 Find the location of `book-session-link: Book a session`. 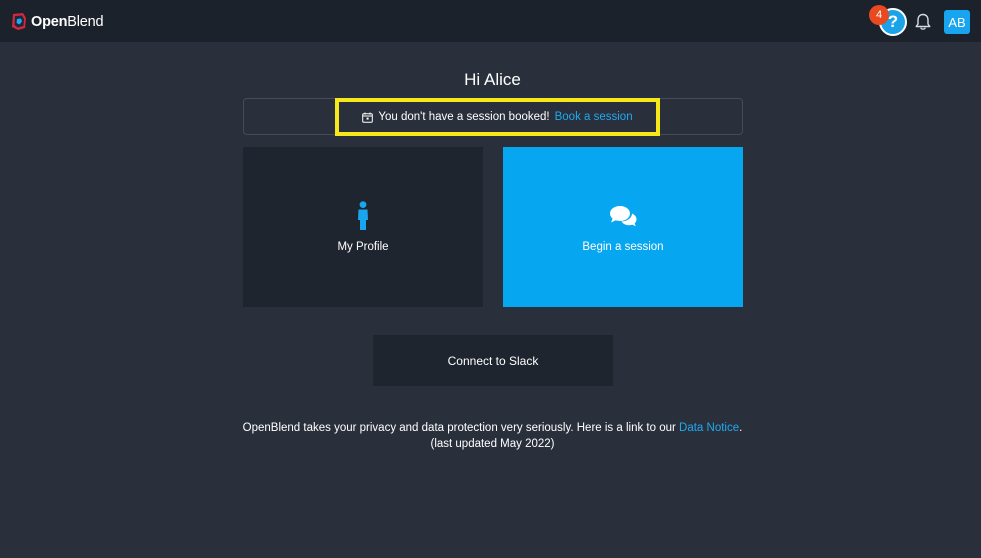

book-session-link: Book a session is located at coordinates (594, 117).